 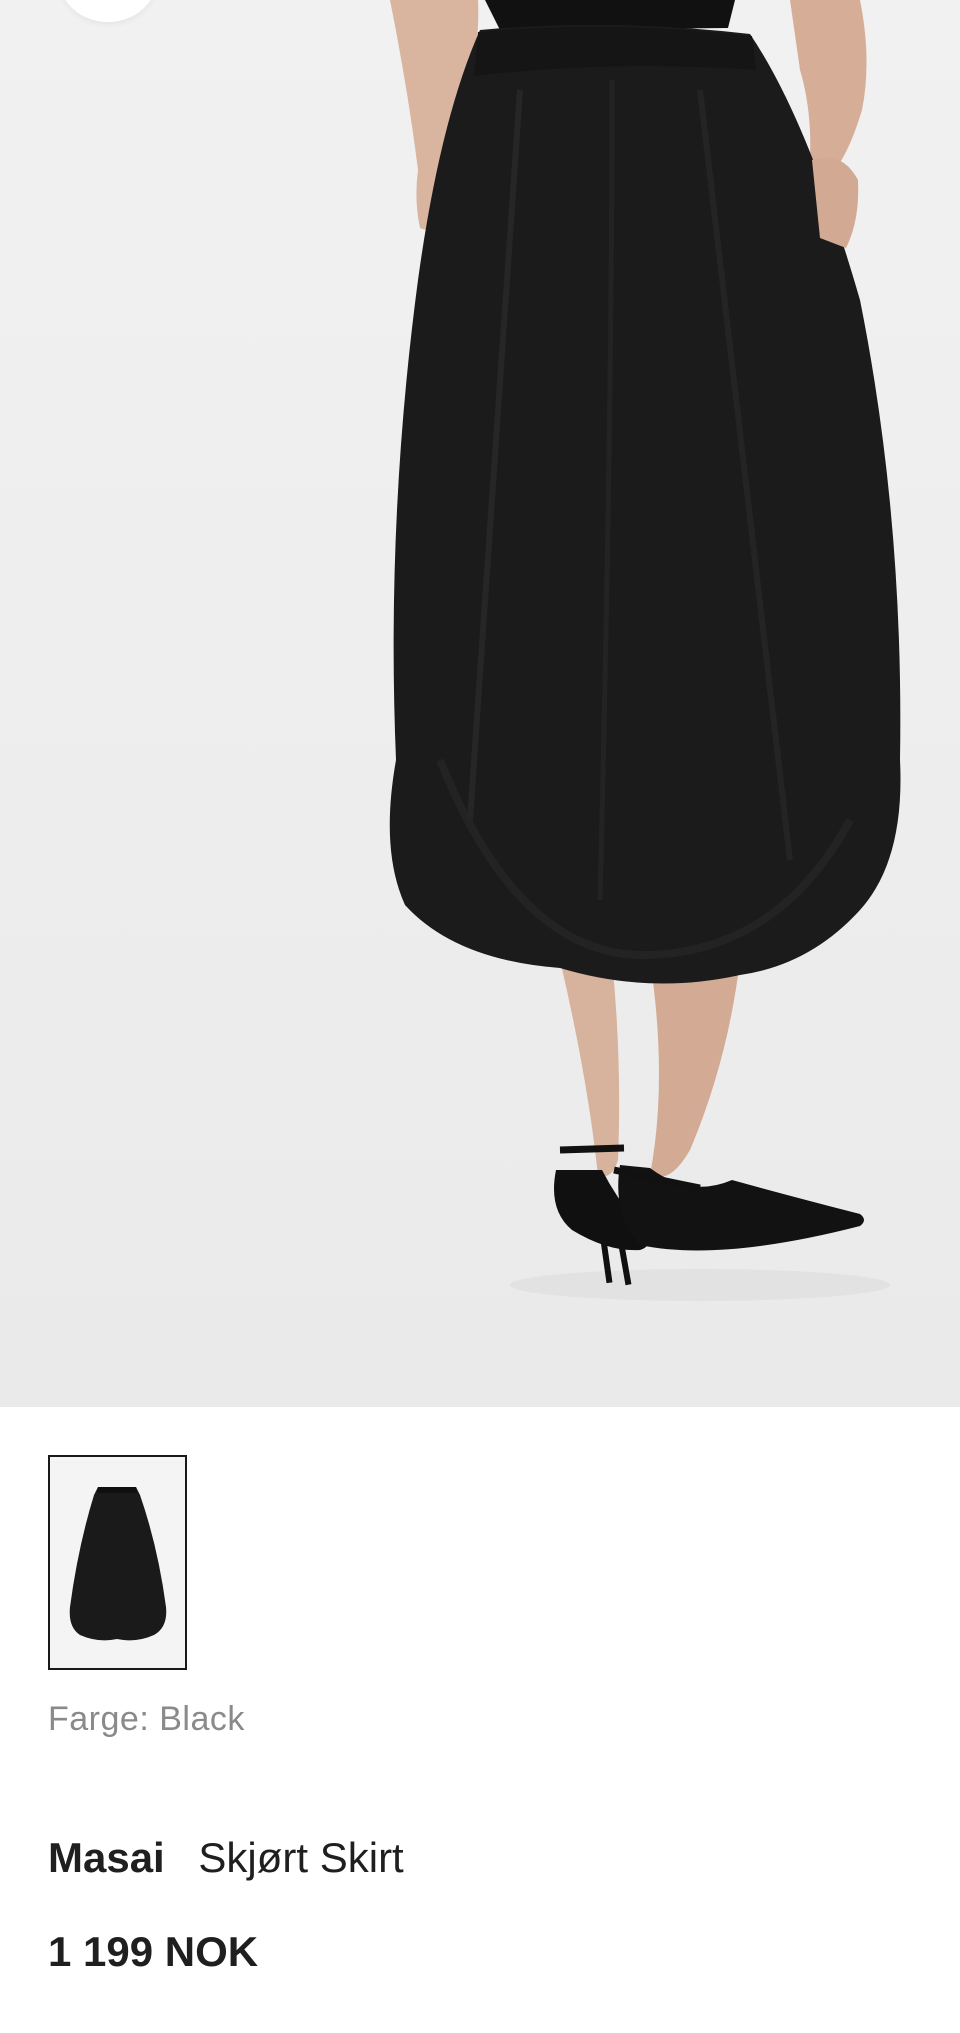 I want to click on product-thumbnail, so click(x=117, y=1562).